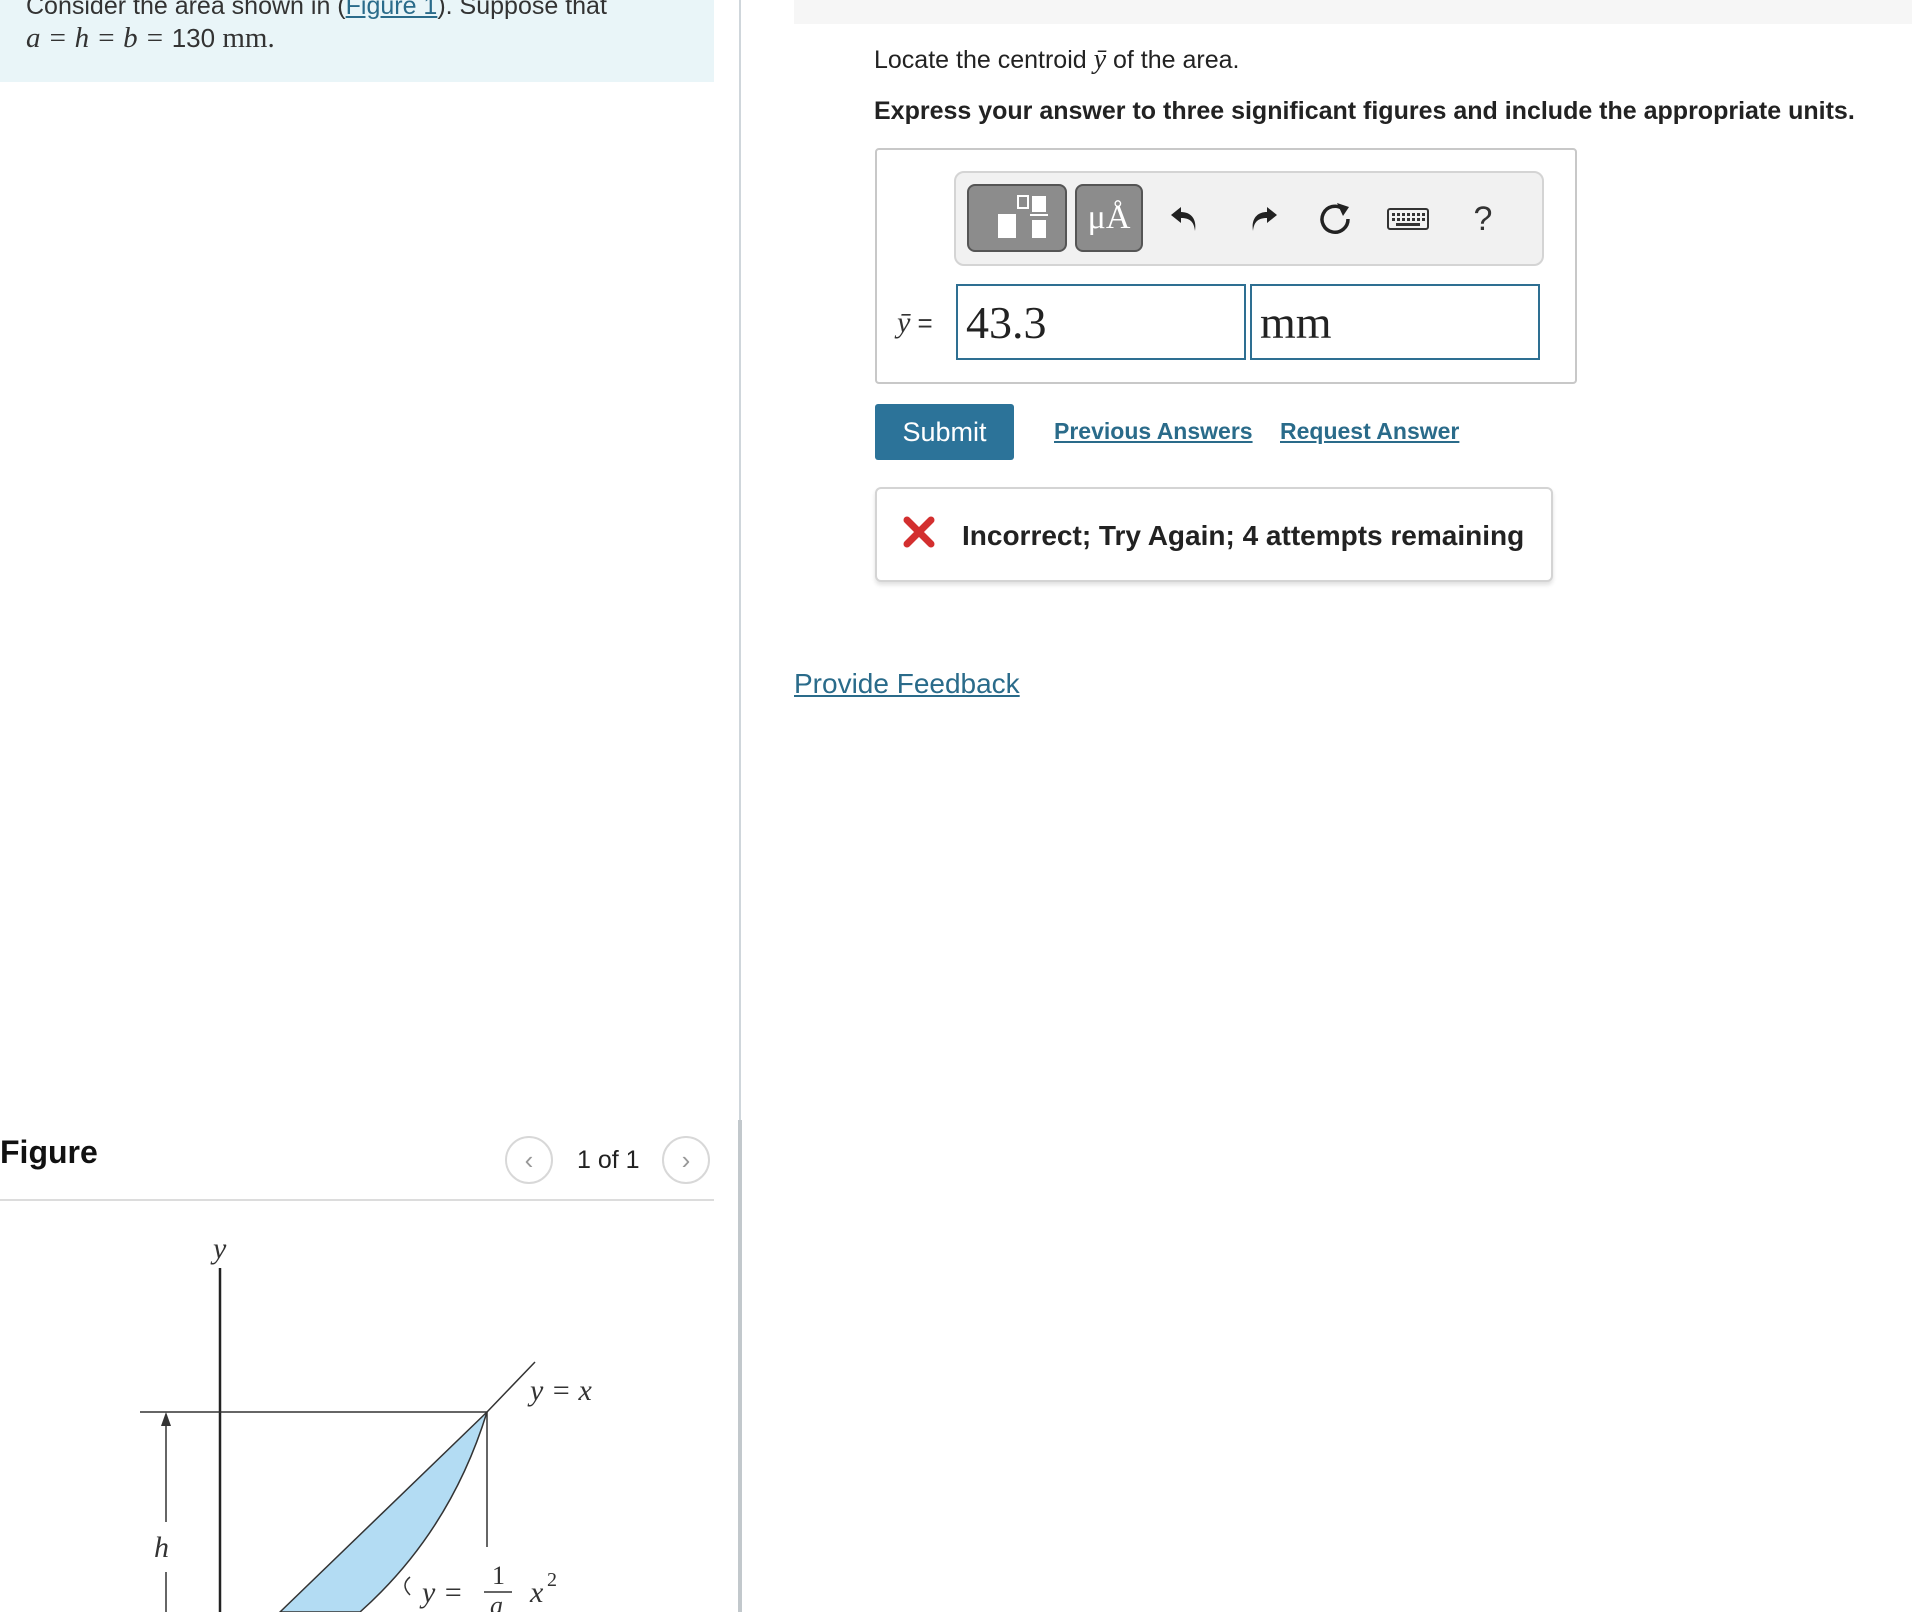 Image resolution: width=1912 pixels, height=1612 pixels. I want to click on question-before: Locate the centroid, so click(984, 60).